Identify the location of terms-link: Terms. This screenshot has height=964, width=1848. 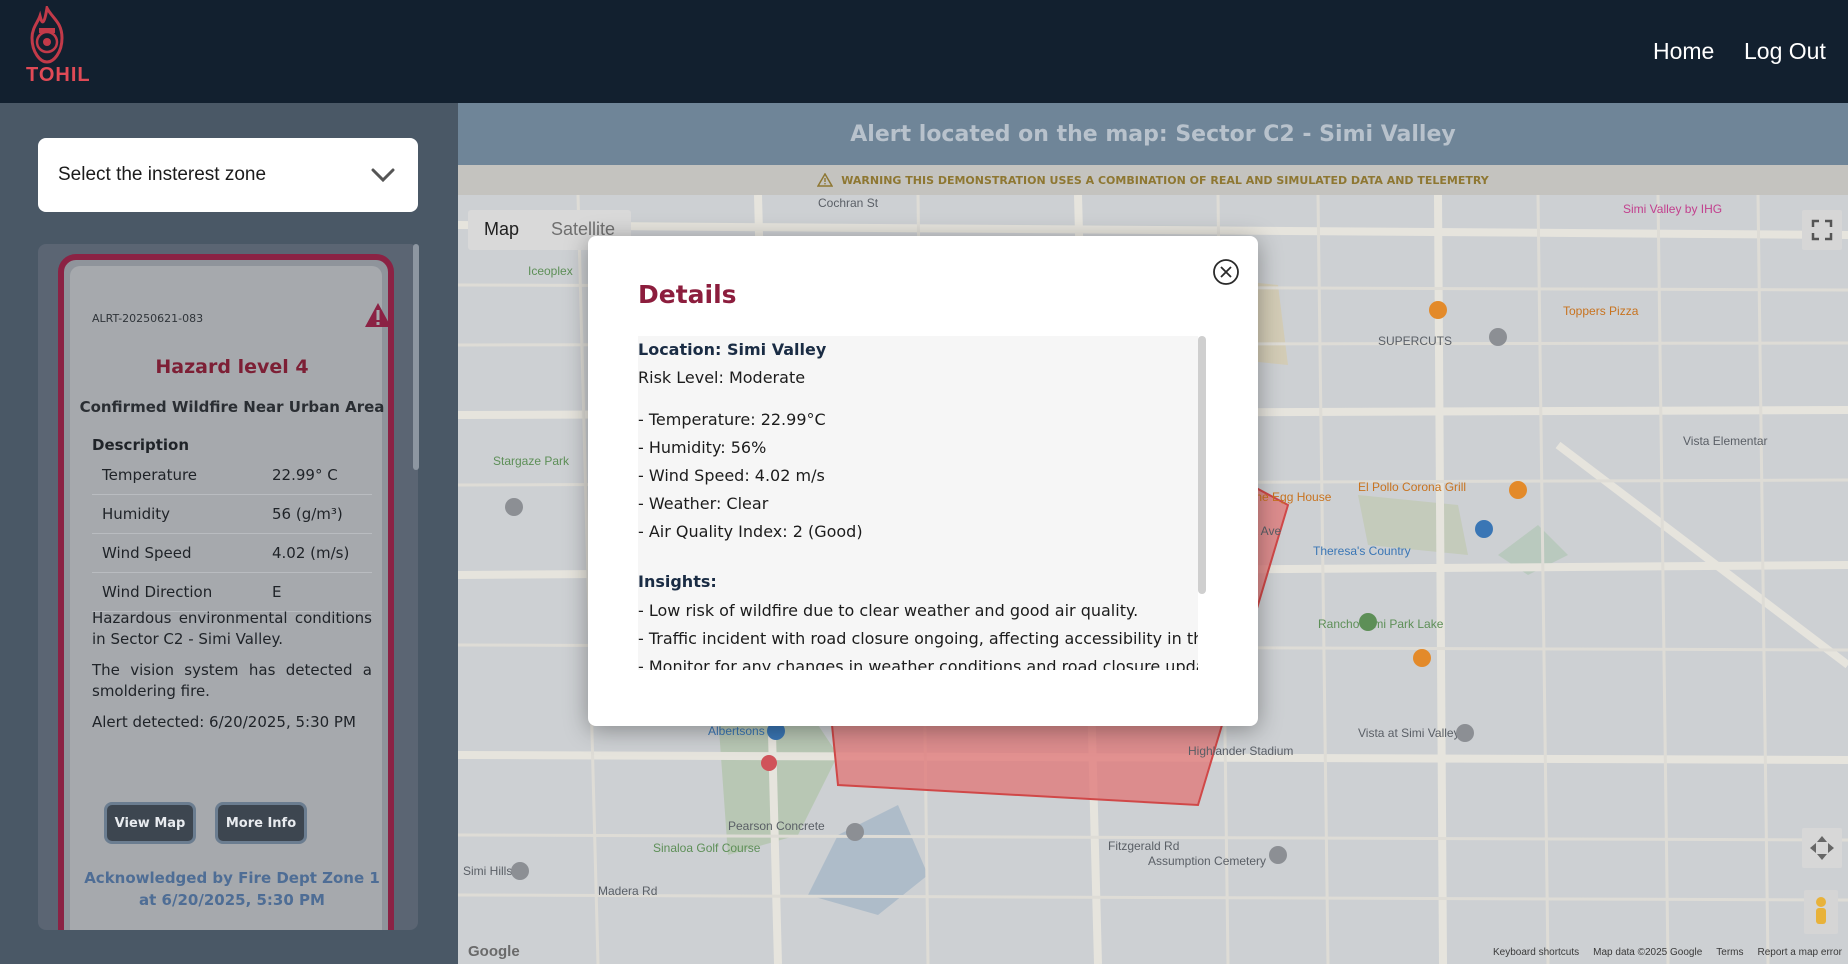
(1729, 952).